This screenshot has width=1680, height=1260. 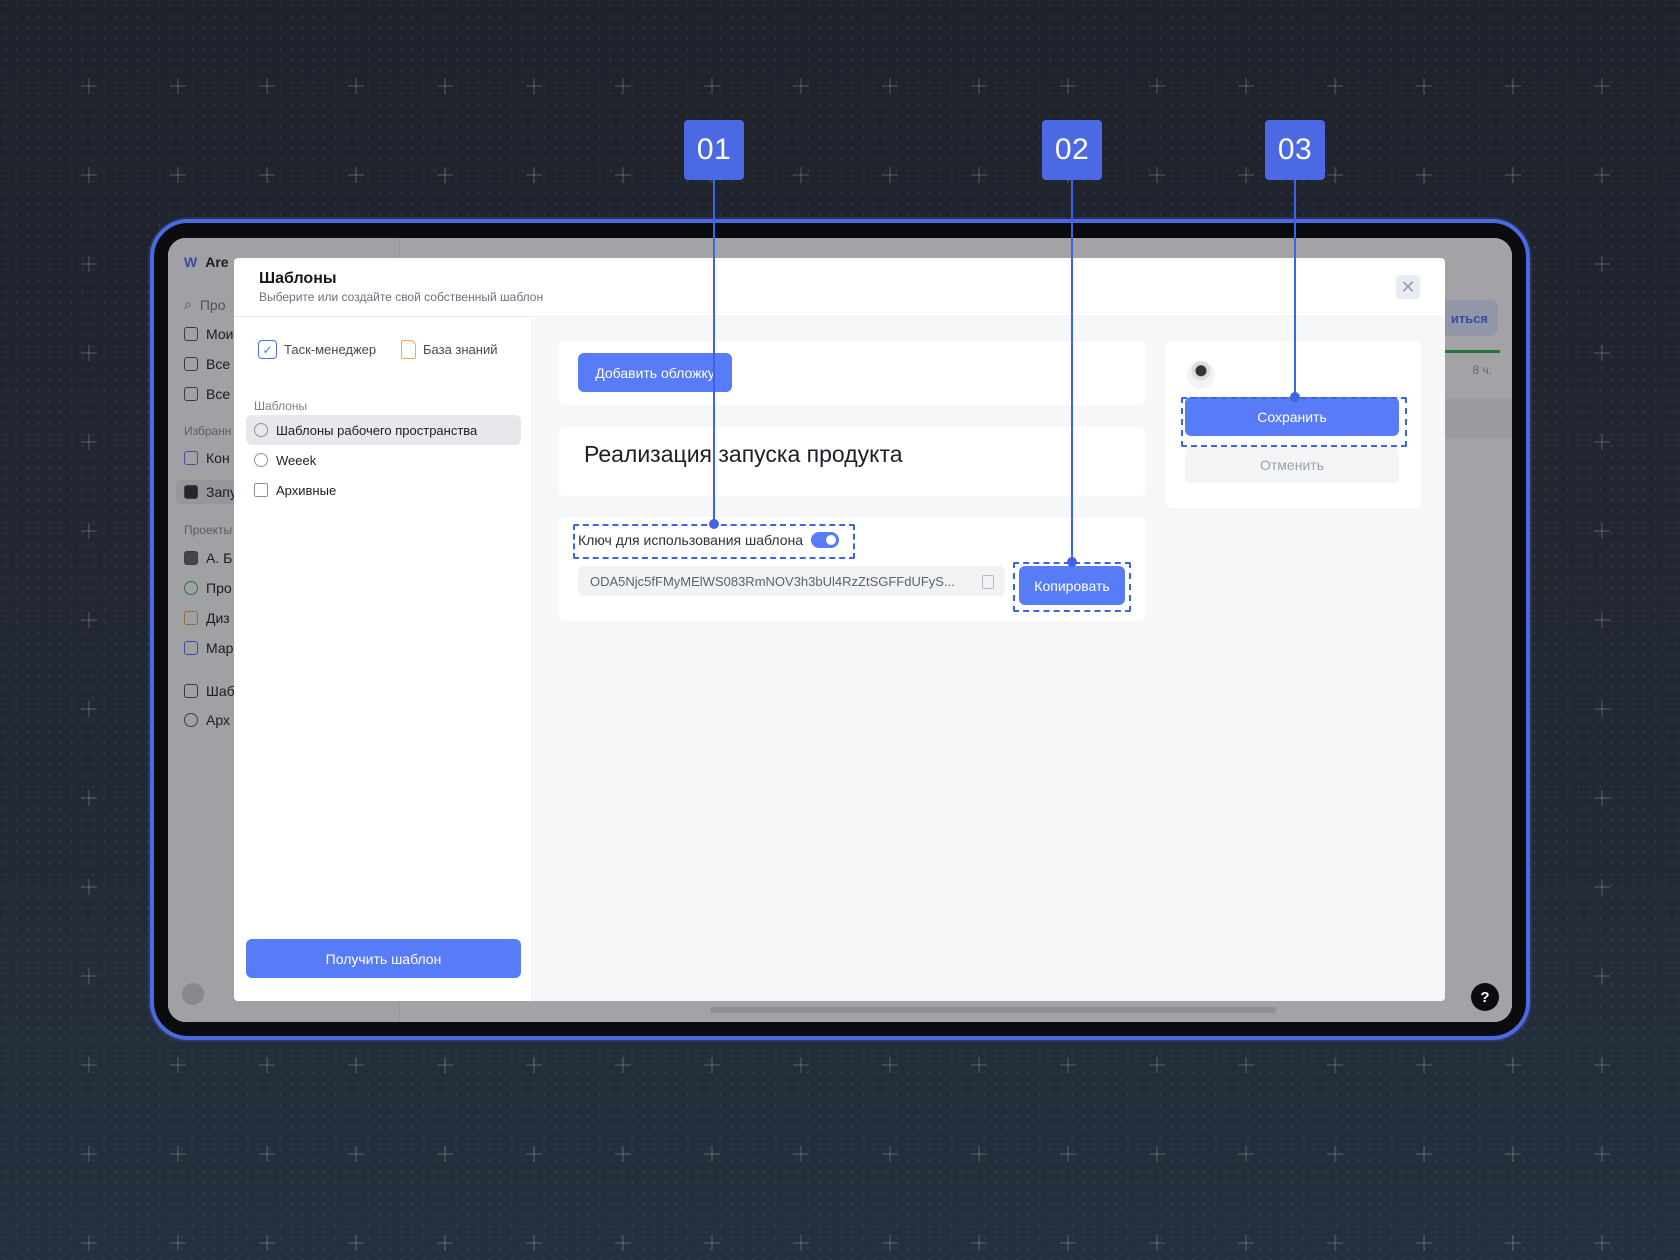 I want to click on close-icon: ✕, so click(x=1408, y=286).